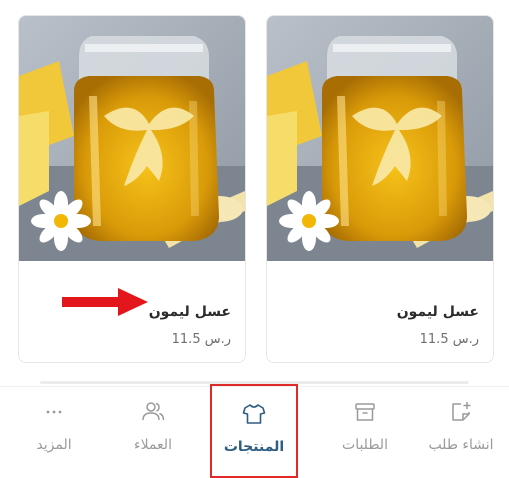  What do you see at coordinates (365, 445) in the screenshot?
I see `nav-label: الطلبات` at bounding box center [365, 445].